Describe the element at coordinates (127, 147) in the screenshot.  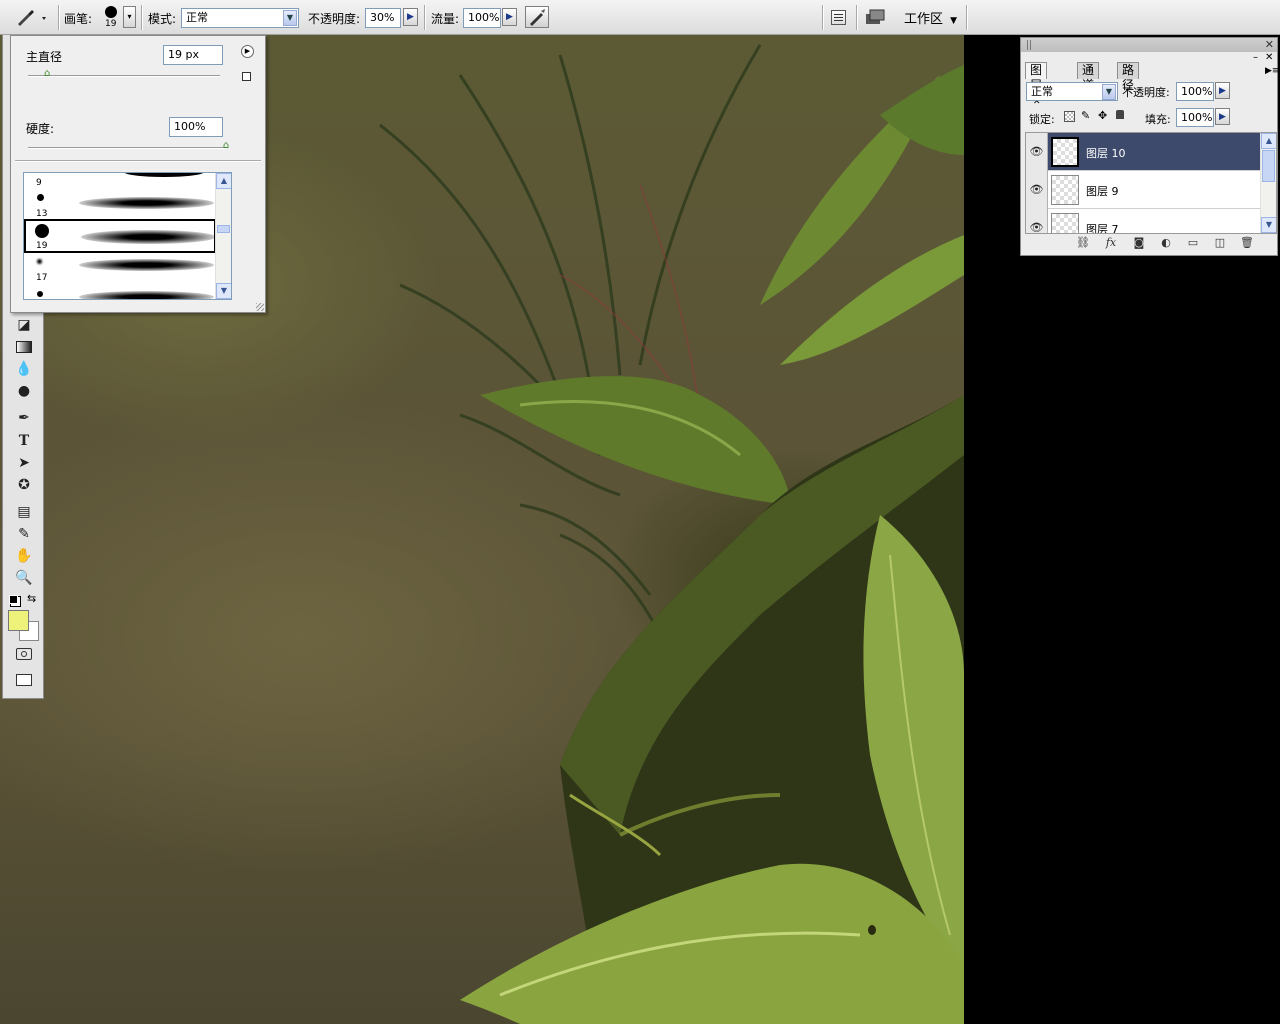
I see `hardness-slider` at that location.